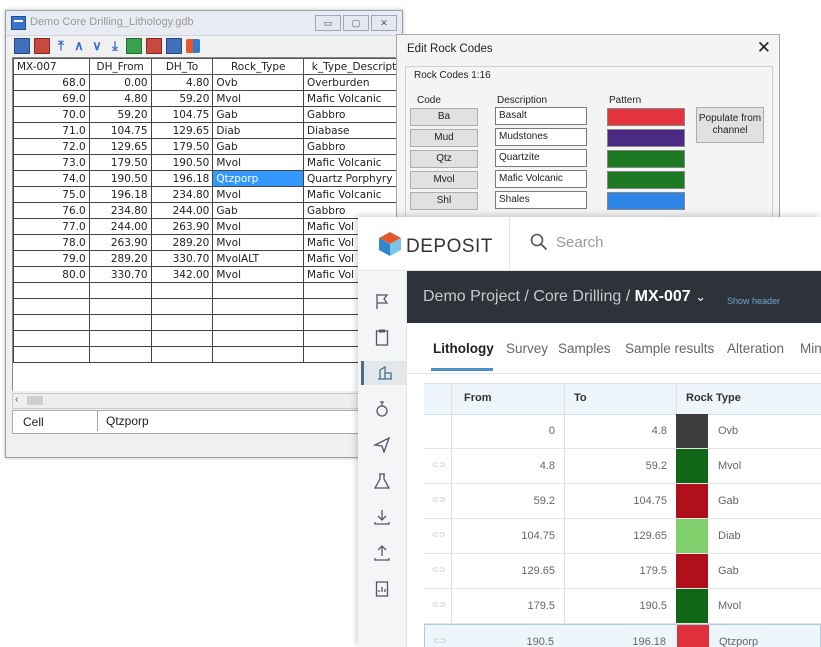 The width and height of the screenshot is (821, 647). What do you see at coordinates (209, 258) in the screenshot?
I see `table-row: 79.0 289.20 330.70 MvolALT Mafic Vol` at bounding box center [209, 258].